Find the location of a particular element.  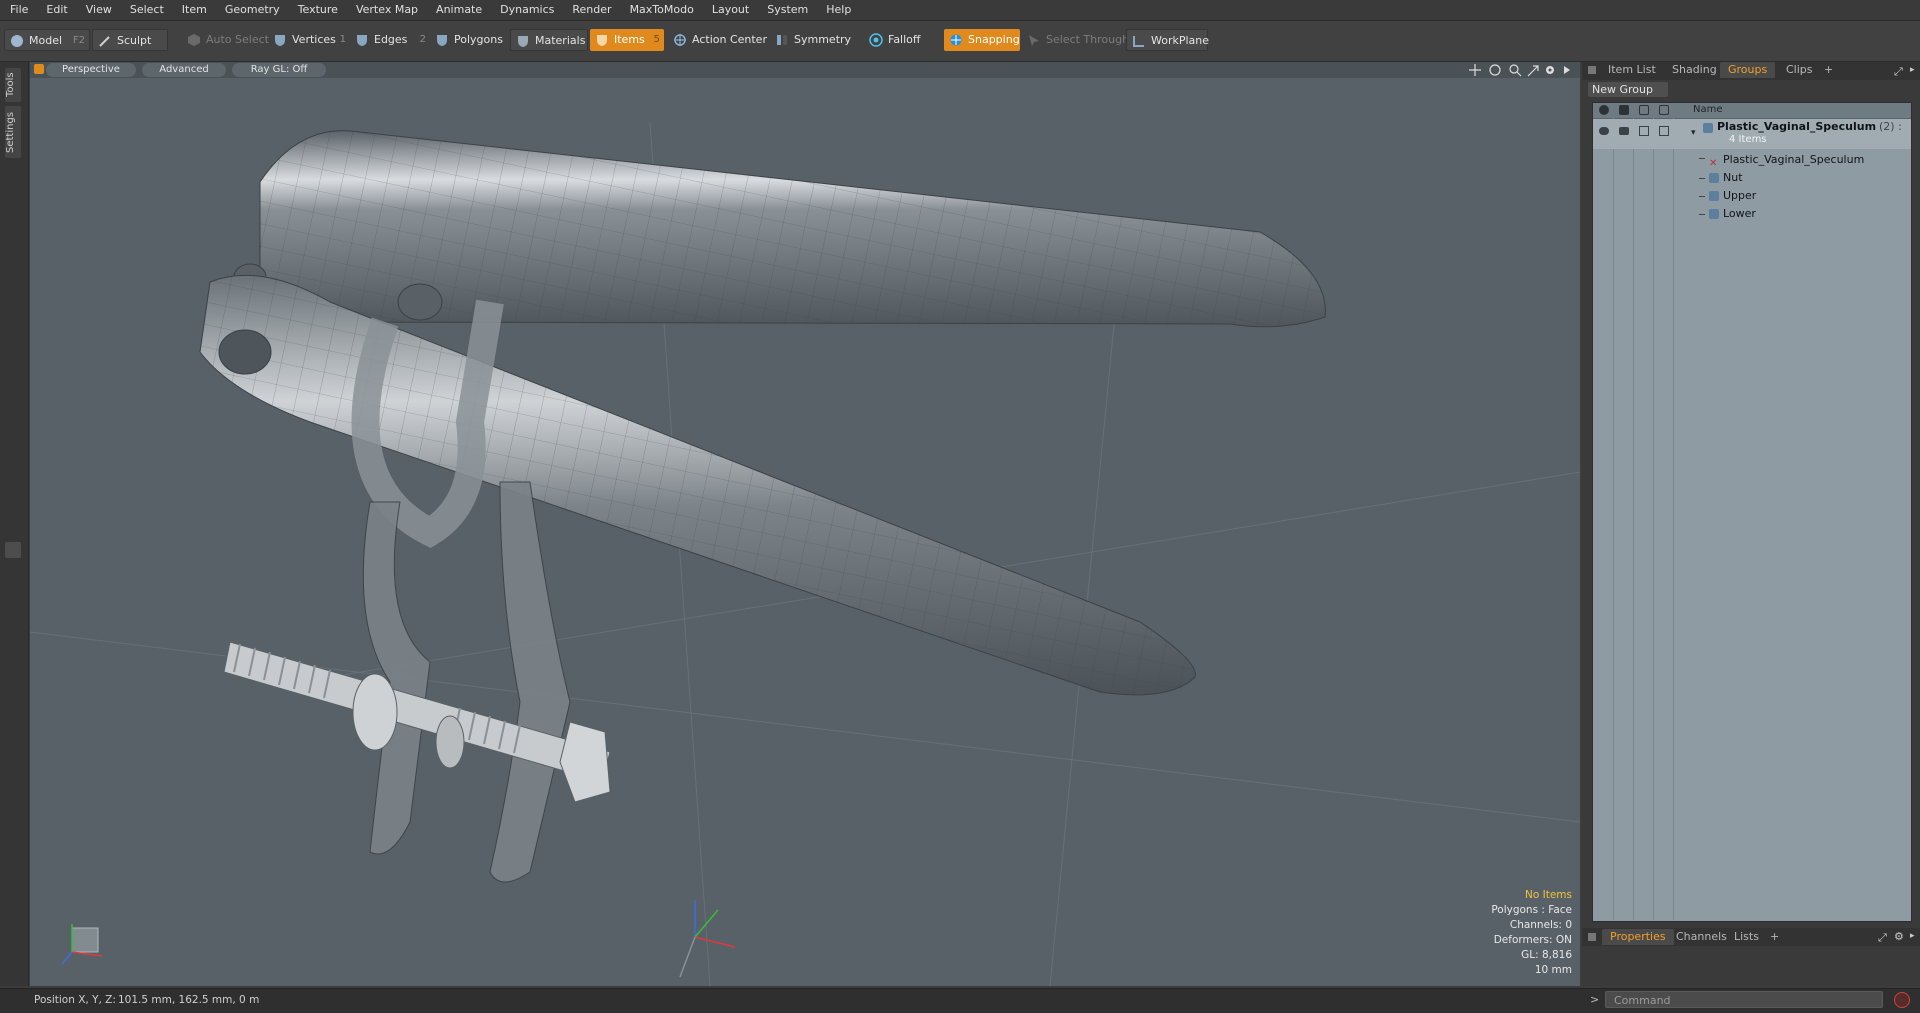

child-name: Plastic_Vaginal_Speculum is located at coordinates (1794, 159).